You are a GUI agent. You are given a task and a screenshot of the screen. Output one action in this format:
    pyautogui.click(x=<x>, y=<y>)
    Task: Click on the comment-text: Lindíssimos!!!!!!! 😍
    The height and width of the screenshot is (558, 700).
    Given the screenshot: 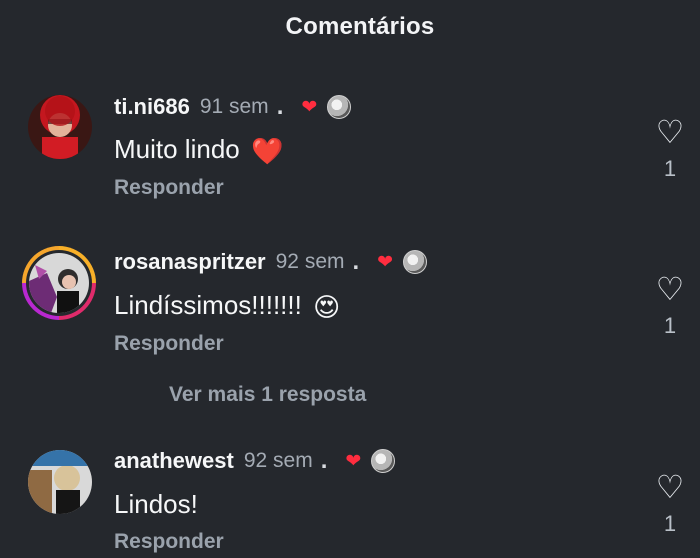 What is the action you would take?
    pyautogui.click(x=227, y=306)
    